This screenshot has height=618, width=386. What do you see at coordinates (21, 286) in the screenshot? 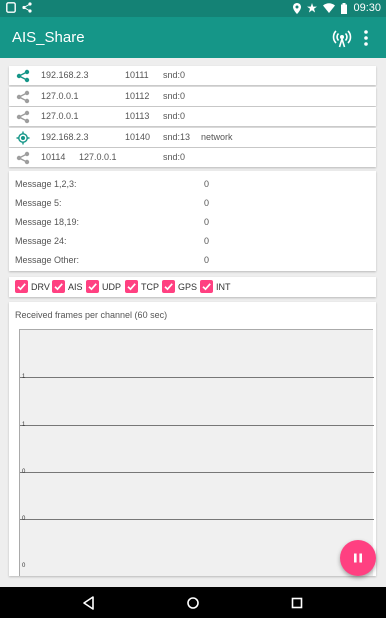
I see `checkbox-drv` at bounding box center [21, 286].